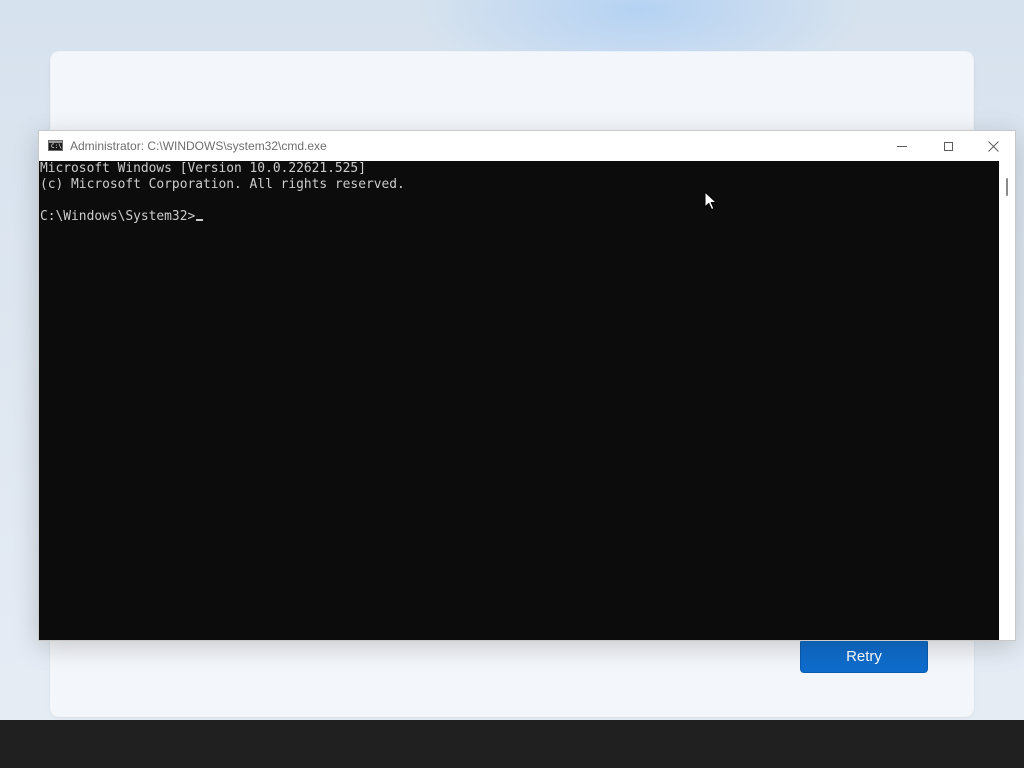  Describe the element at coordinates (118, 216) in the screenshot. I see `console-prompt: C:\Windows\System32>` at that location.